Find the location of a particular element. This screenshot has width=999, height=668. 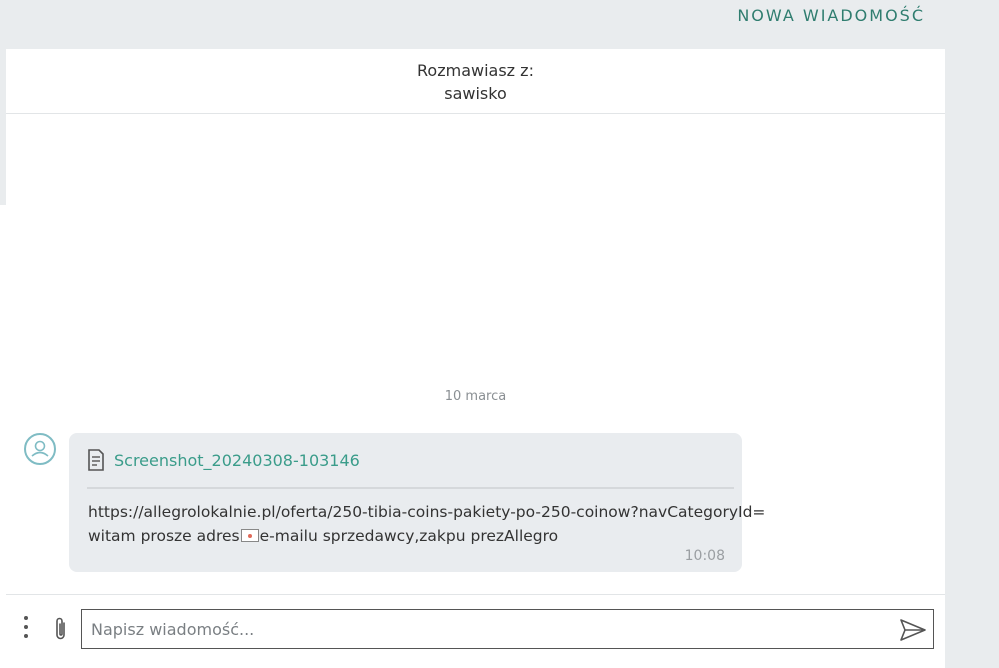

message-input is located at coordinates (481, 629).